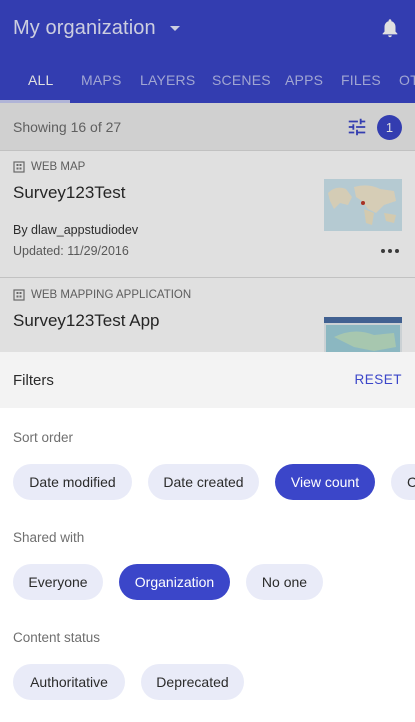 The image size is (415, 722). What do you see at coordinates (67, 127) in the screenshot?
I see `results-count: Showing 16 of 27` at bounding box center [67, 127].